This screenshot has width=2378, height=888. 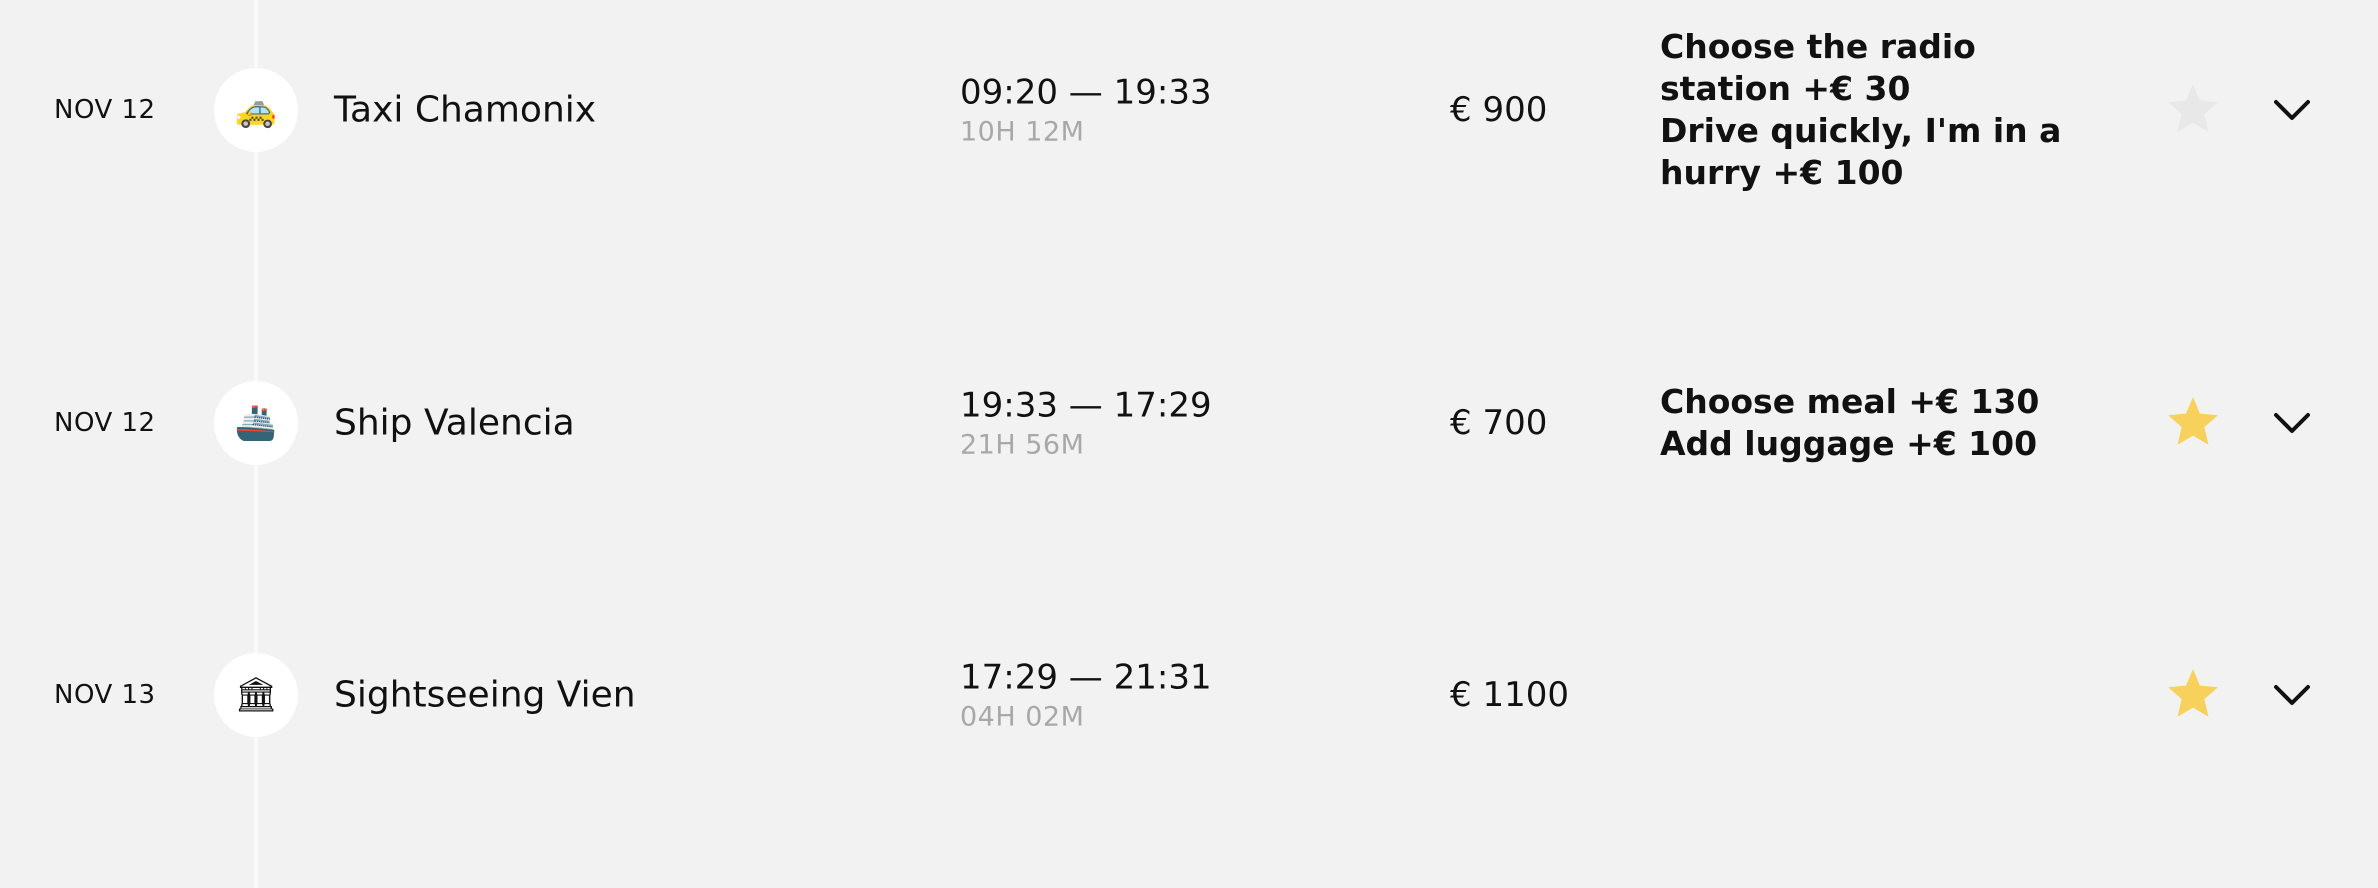 I want to click on trip-times: 19:33 — 17:29 21H 56M, so click(x=1086, y=423).